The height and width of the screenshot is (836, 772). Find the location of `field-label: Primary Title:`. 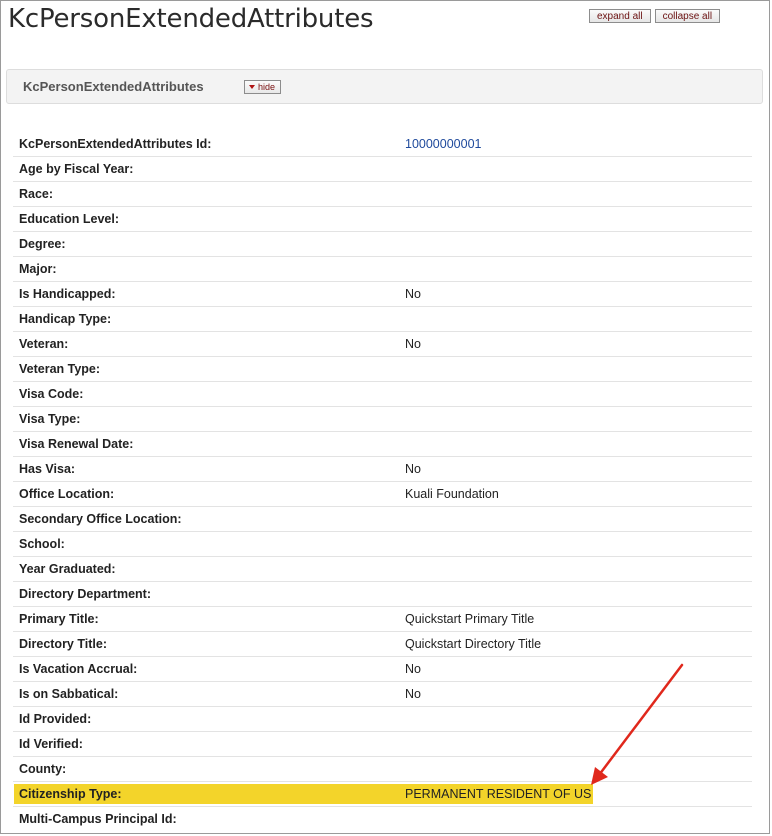

field-label: Primary Title: is located at coordinates (59, 619).